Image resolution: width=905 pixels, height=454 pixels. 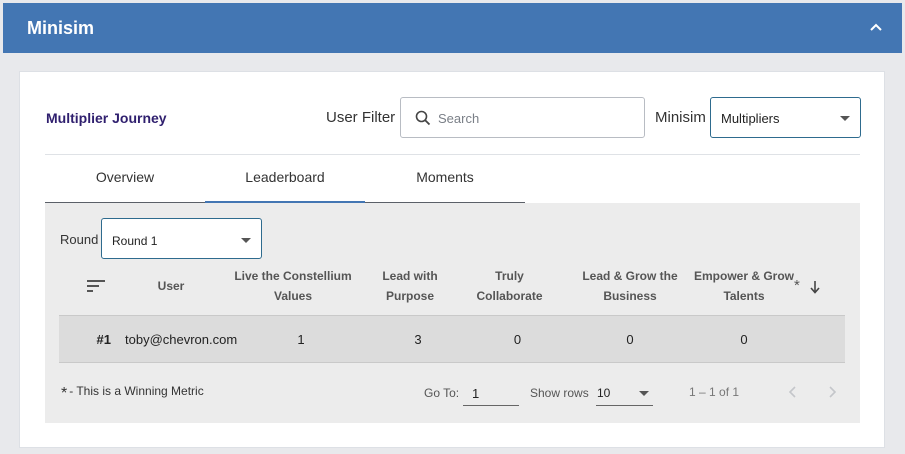 I want to click on minisim-select-value: Multipliers, so click(x=750, y=118).